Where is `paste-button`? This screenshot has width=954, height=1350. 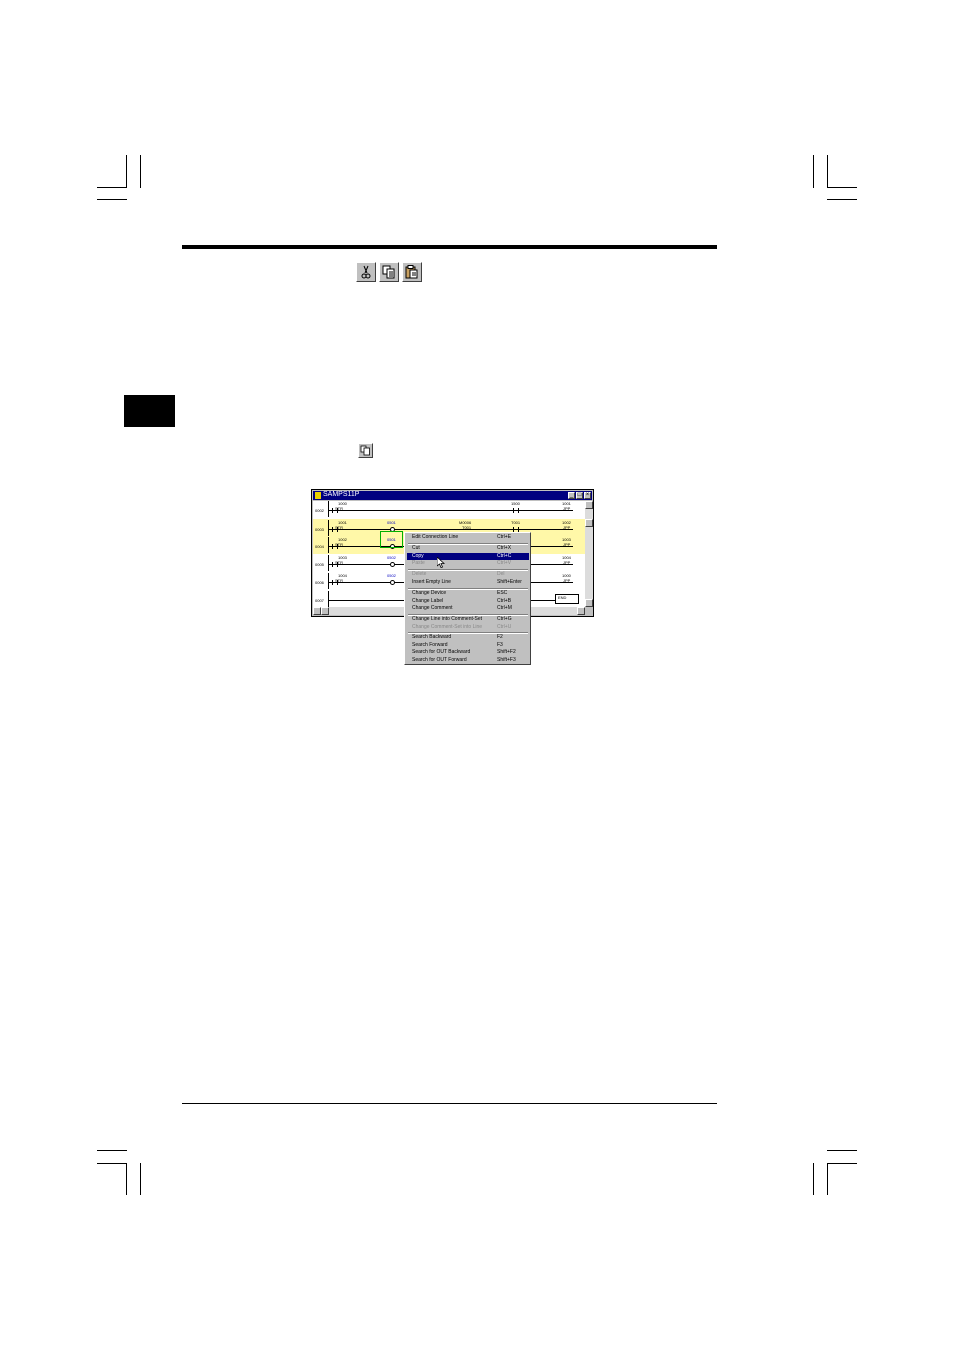
paste-button is located at coordinates (412, 272).